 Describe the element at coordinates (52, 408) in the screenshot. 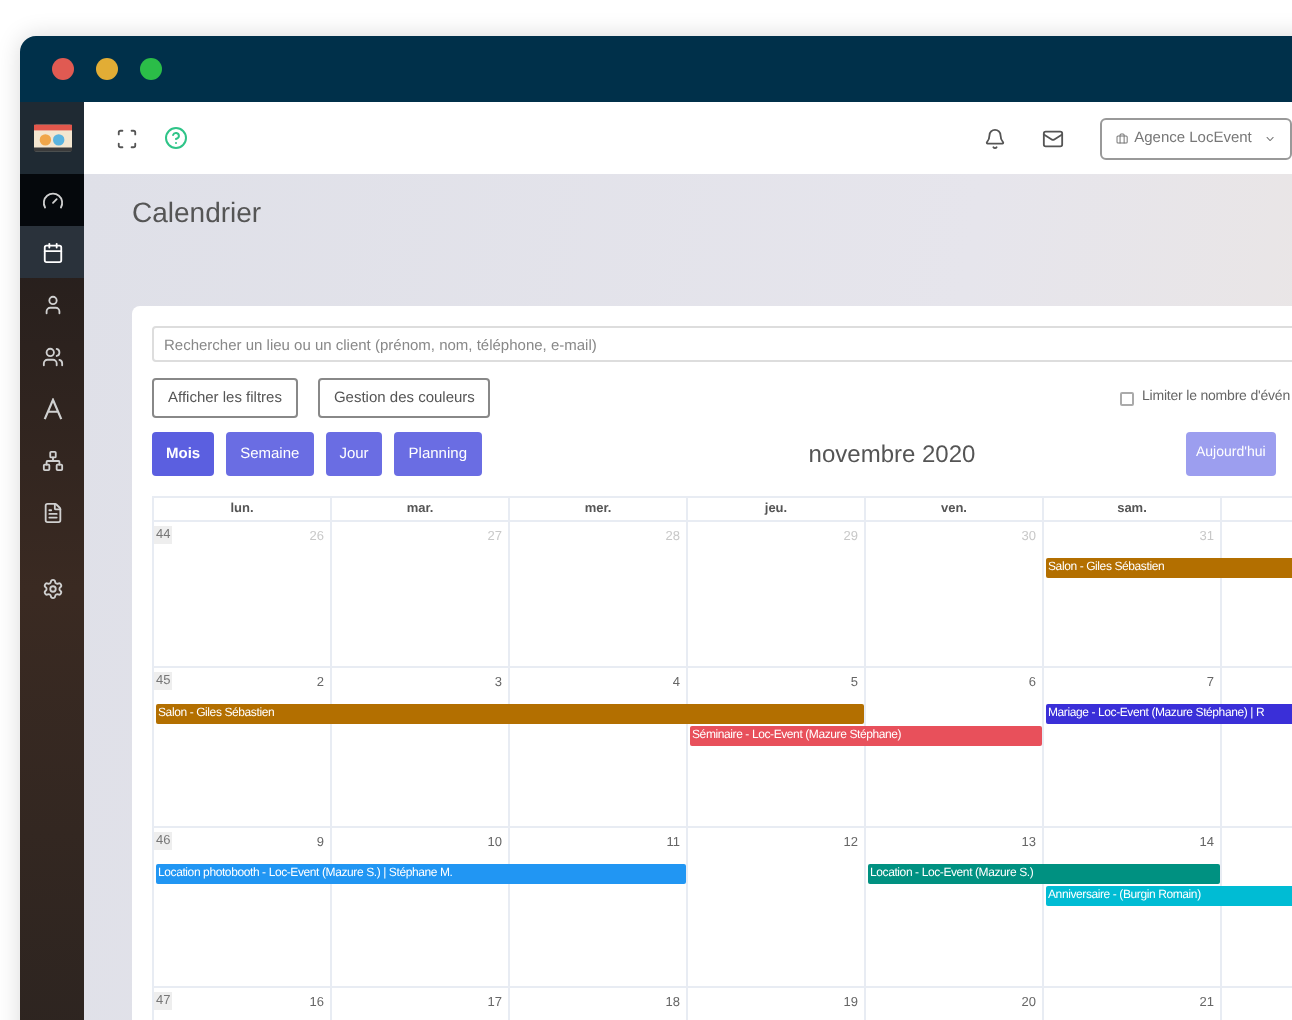

I see `letter-a-icon` at that location.